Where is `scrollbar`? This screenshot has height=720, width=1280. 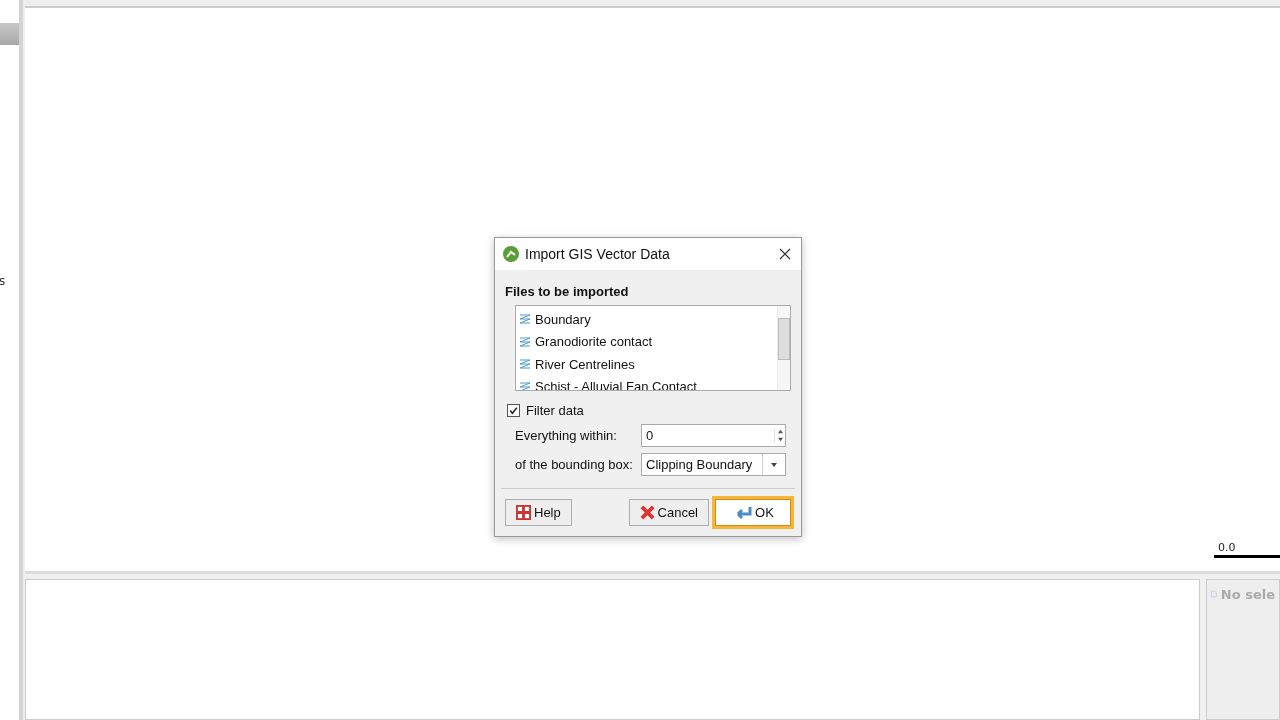 scrollbar is located at coordinates (783, 348).